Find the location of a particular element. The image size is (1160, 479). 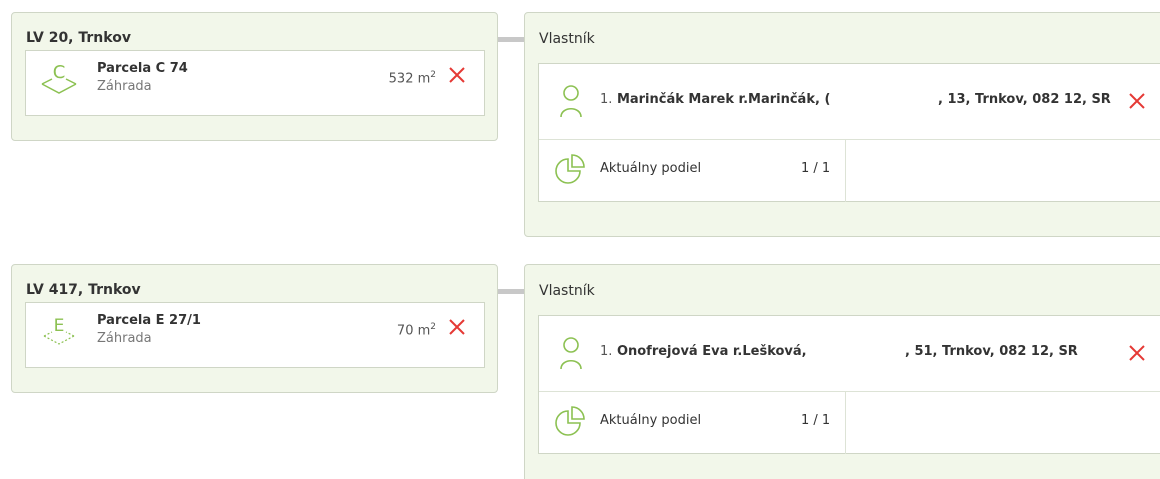

parcel-icon-letter: E is located at coordinates (59, 326).